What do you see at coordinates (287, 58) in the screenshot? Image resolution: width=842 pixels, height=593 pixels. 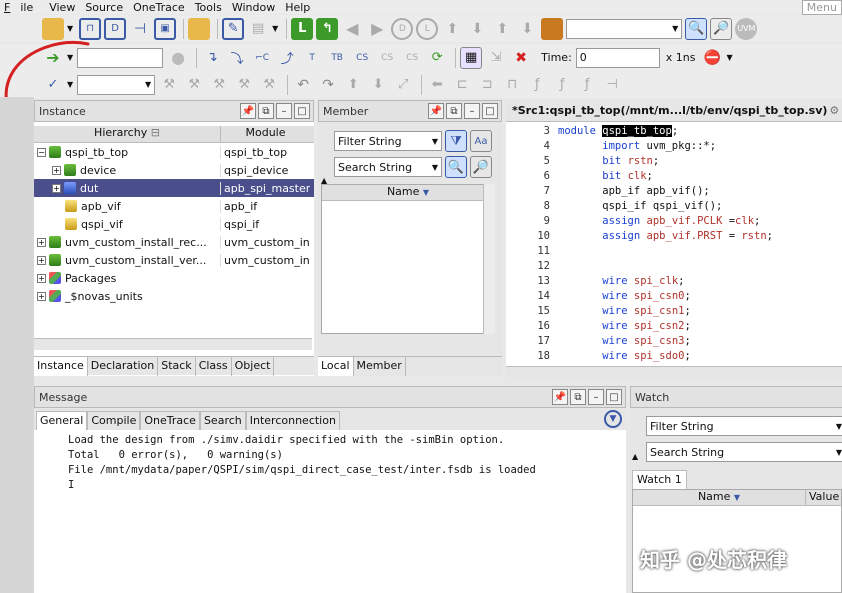 I see `step-out-icon: ⤴` at bounding box center [287, 58].